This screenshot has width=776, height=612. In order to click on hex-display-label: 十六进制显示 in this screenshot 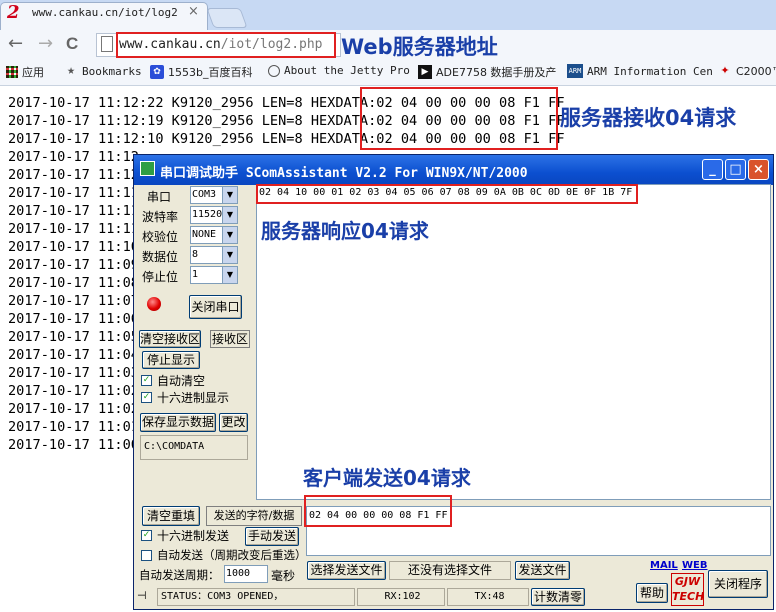, I will do `click(193, 398)`.